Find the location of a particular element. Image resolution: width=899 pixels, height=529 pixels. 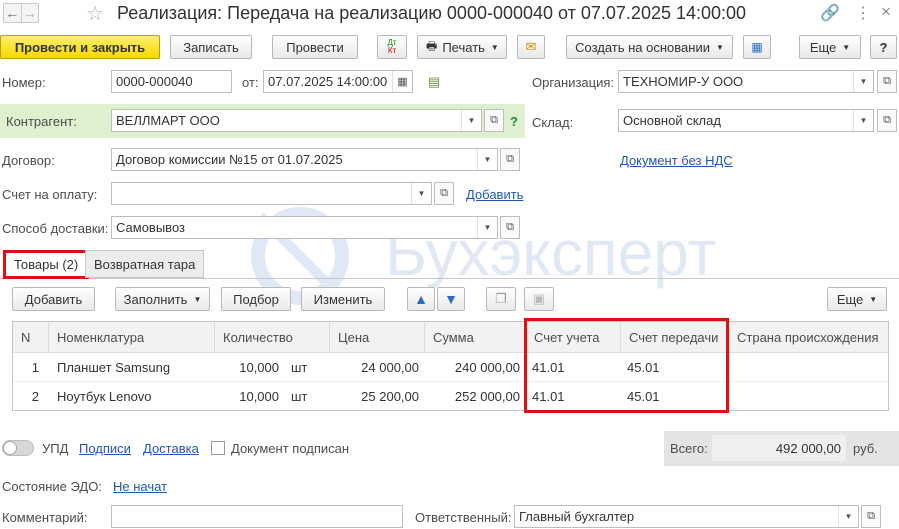

invoice-open-button: ⧉ is located at coordinates (444, 193).